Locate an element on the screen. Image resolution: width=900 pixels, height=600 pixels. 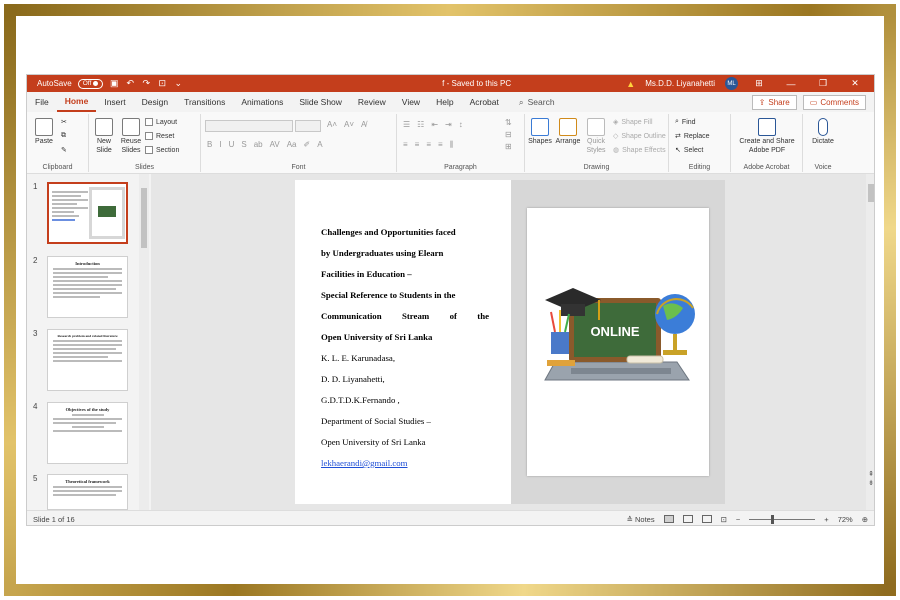
tab-slide-show: Slide Show is located at coordinates (320, 102).